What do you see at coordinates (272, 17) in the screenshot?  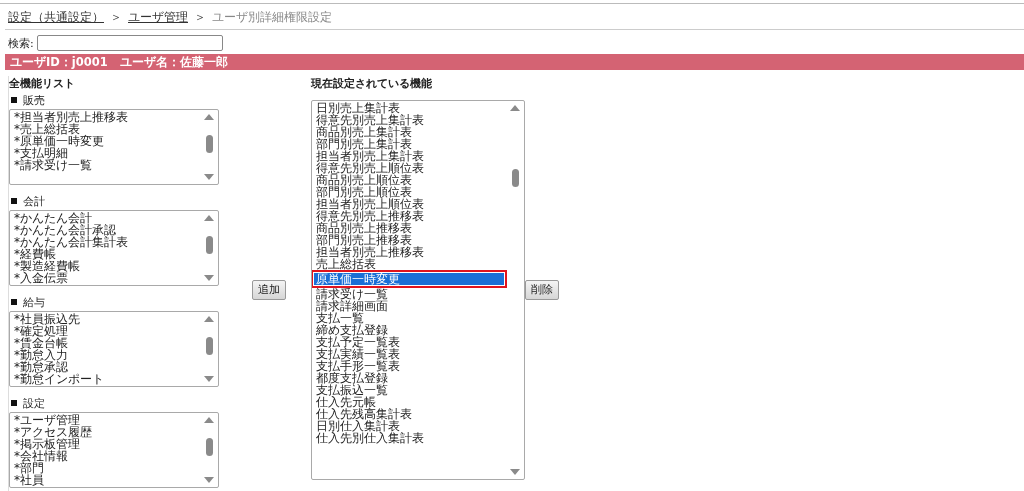 I see `breadcrumb-current: ユーザ別詳細権限設定` at bounding box center [272, 17].